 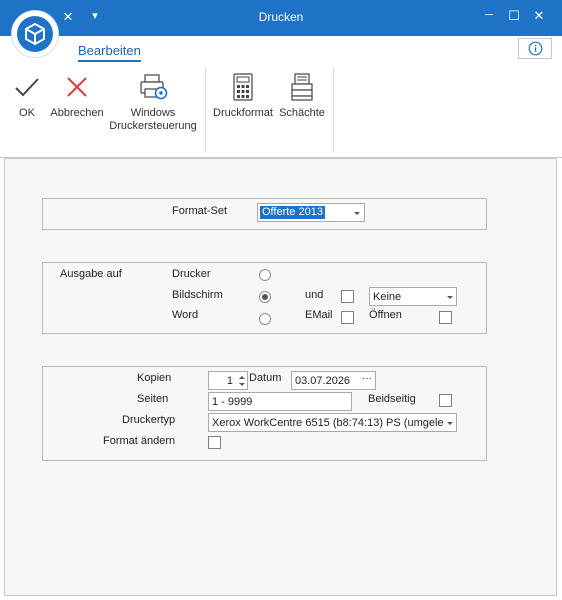 What do you see at coordinates (413, 296) in the screenshot?
I see `keine-dropdown: Keine` at bounding box center [413, 296].